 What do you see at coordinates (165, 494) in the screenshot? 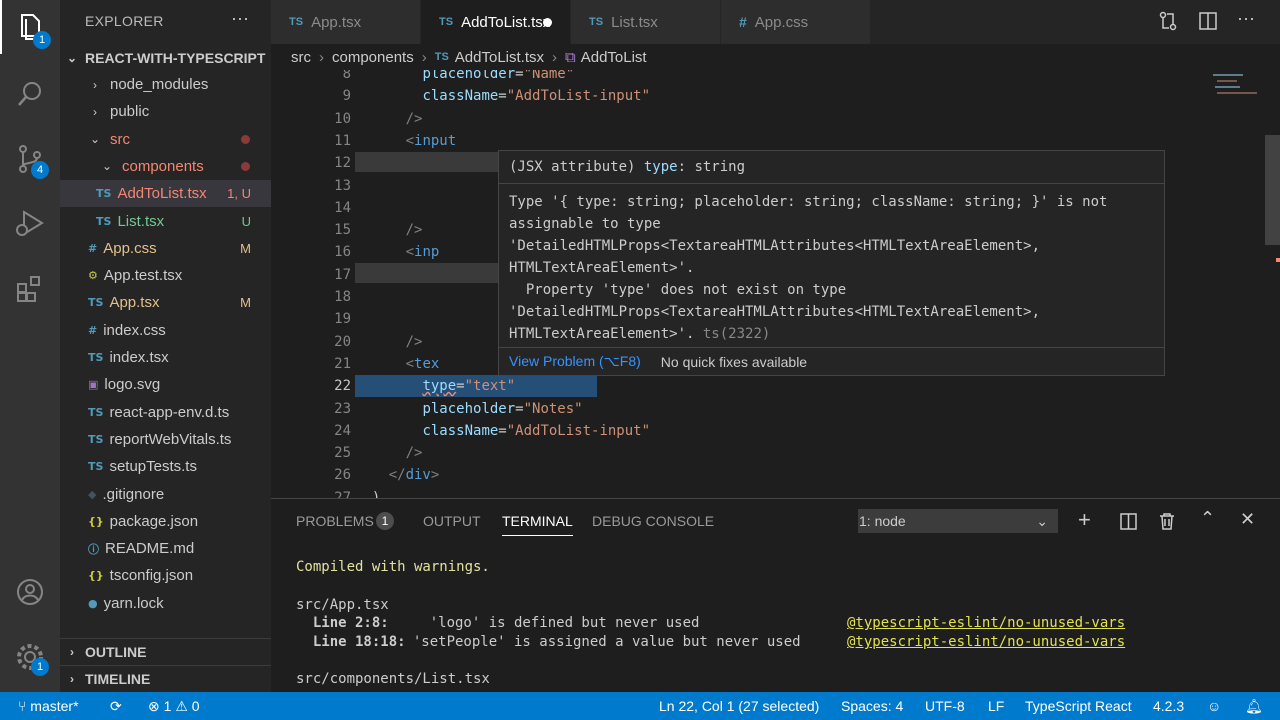
I see `file-tree-item: ◆ .gitignore` at bounding box center [165, 494].